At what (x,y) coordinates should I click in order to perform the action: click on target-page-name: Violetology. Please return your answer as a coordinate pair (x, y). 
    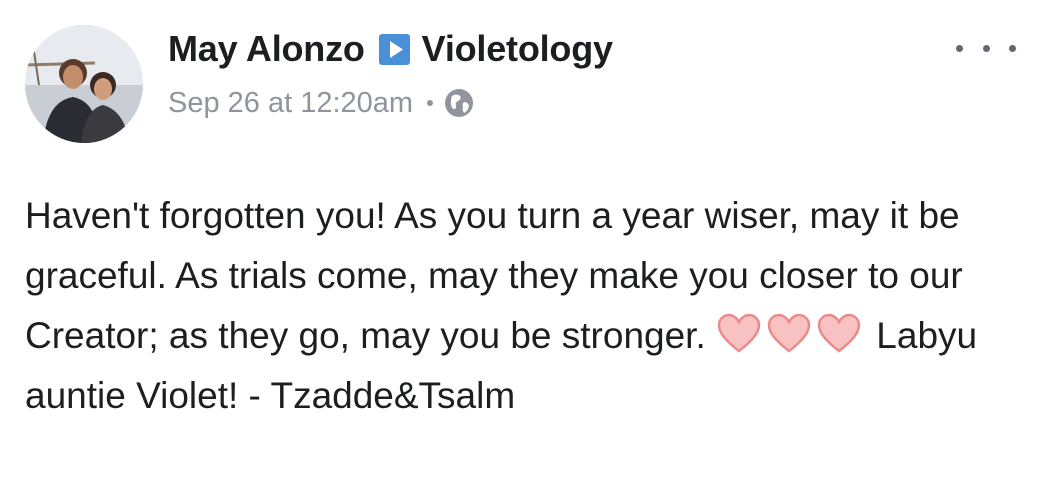
    Looking at the image, I should click on (517, 49).